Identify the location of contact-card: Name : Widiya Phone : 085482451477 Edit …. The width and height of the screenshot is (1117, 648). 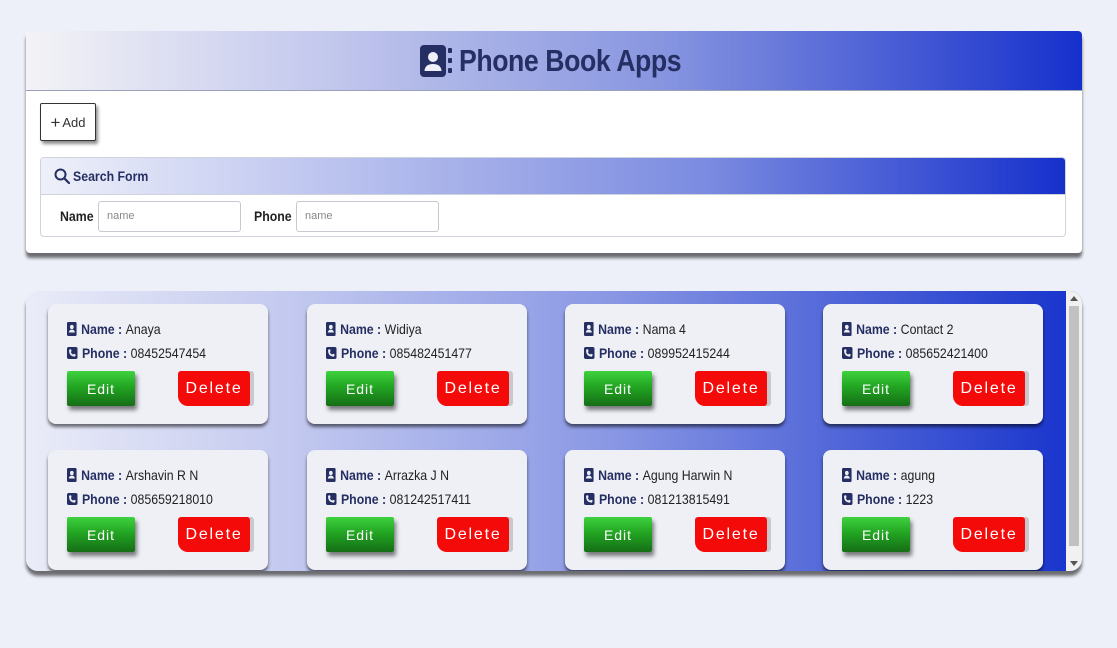
(417, 364).